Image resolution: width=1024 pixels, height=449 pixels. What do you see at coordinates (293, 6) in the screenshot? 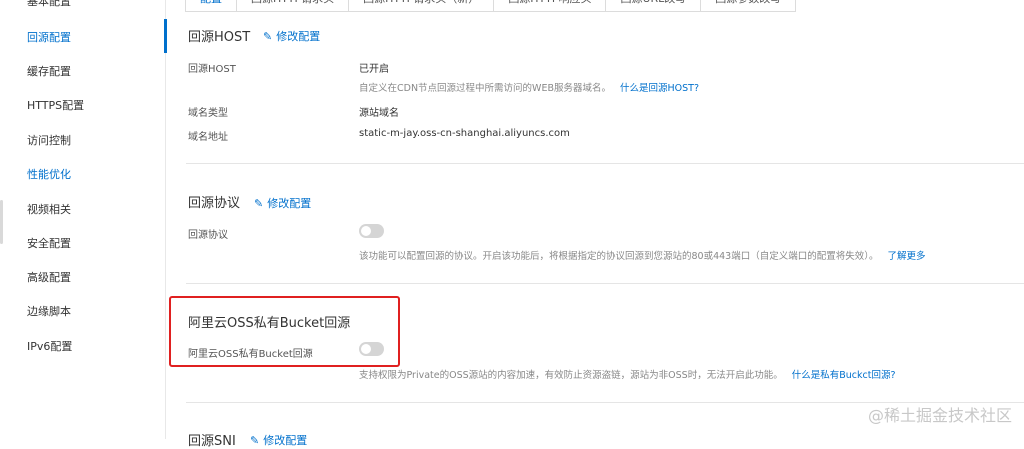
I see `tab-origin-request-header: 回源HTTP请求头` at bounding box center [293, 6].